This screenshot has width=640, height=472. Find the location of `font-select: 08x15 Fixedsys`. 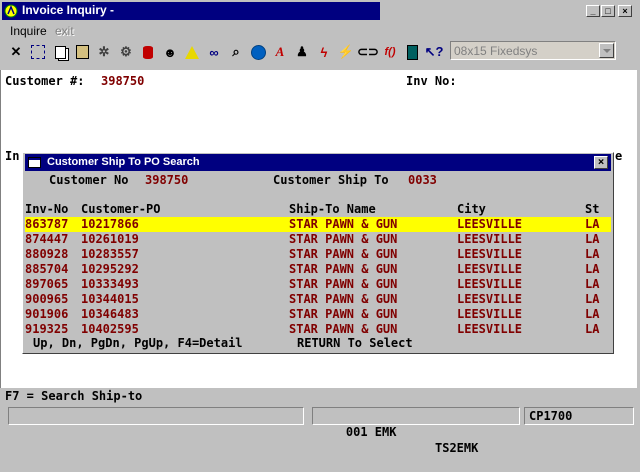

font-select: 08x15 Fixedsys is located at coordinates (533, 50).